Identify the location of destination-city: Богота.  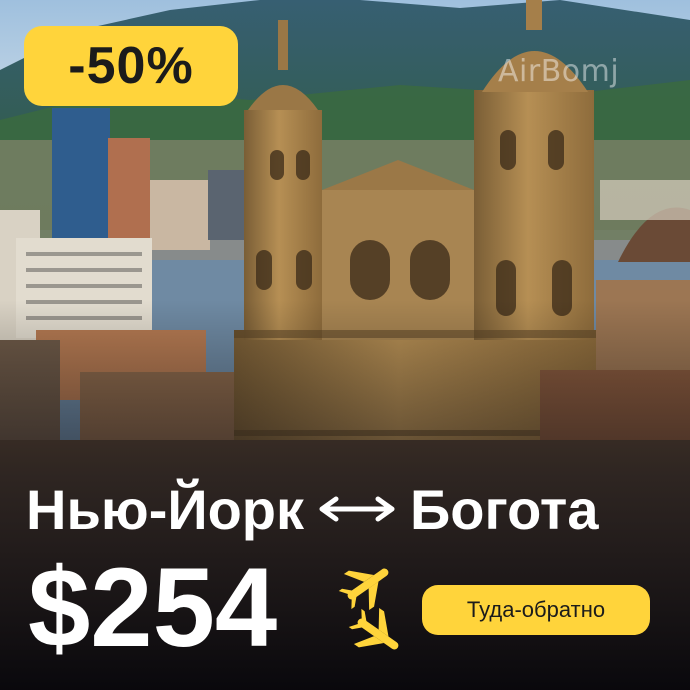
(504, 509).